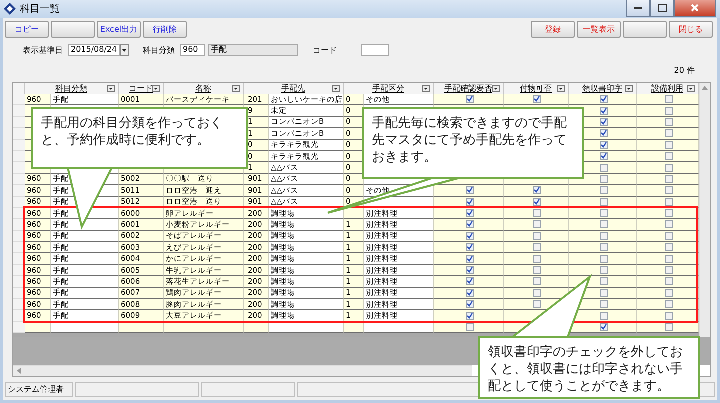 The height and width of the screenshot is (403, 720). Describe the element at coordinates (204, 88) in the screenshot. I see `column-header: 名称` at that location.